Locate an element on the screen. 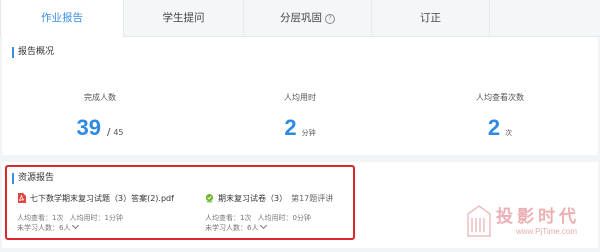 Image resolution: width=600 pixels, height=252 pixels. tab-label: 分层巩固 is located at coordinates (301, 18).